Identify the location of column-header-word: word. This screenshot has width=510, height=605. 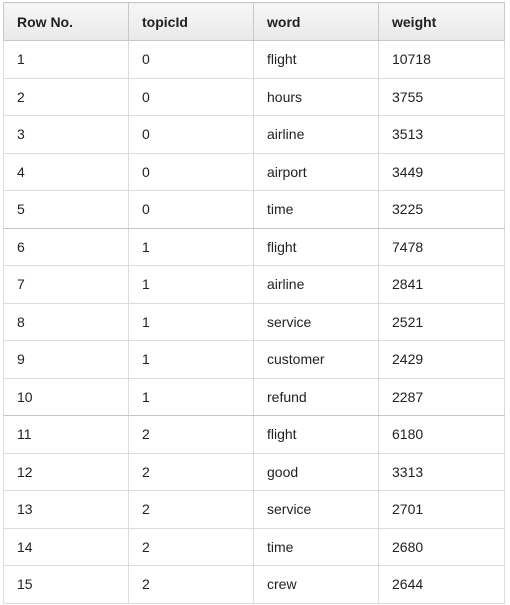
(316, 21).